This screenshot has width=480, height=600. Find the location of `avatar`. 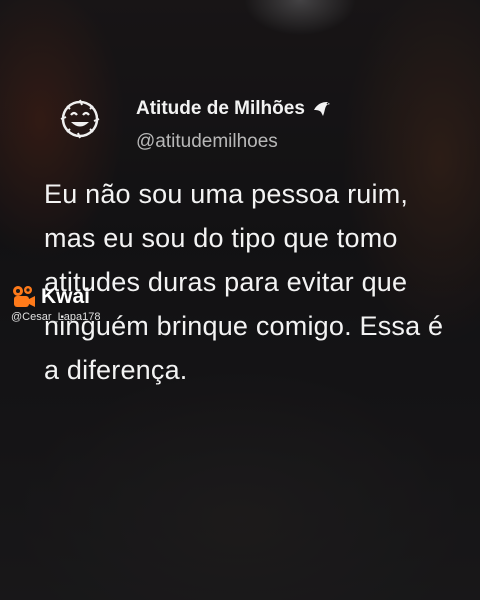

avatar is located at coordinates (80, 119).